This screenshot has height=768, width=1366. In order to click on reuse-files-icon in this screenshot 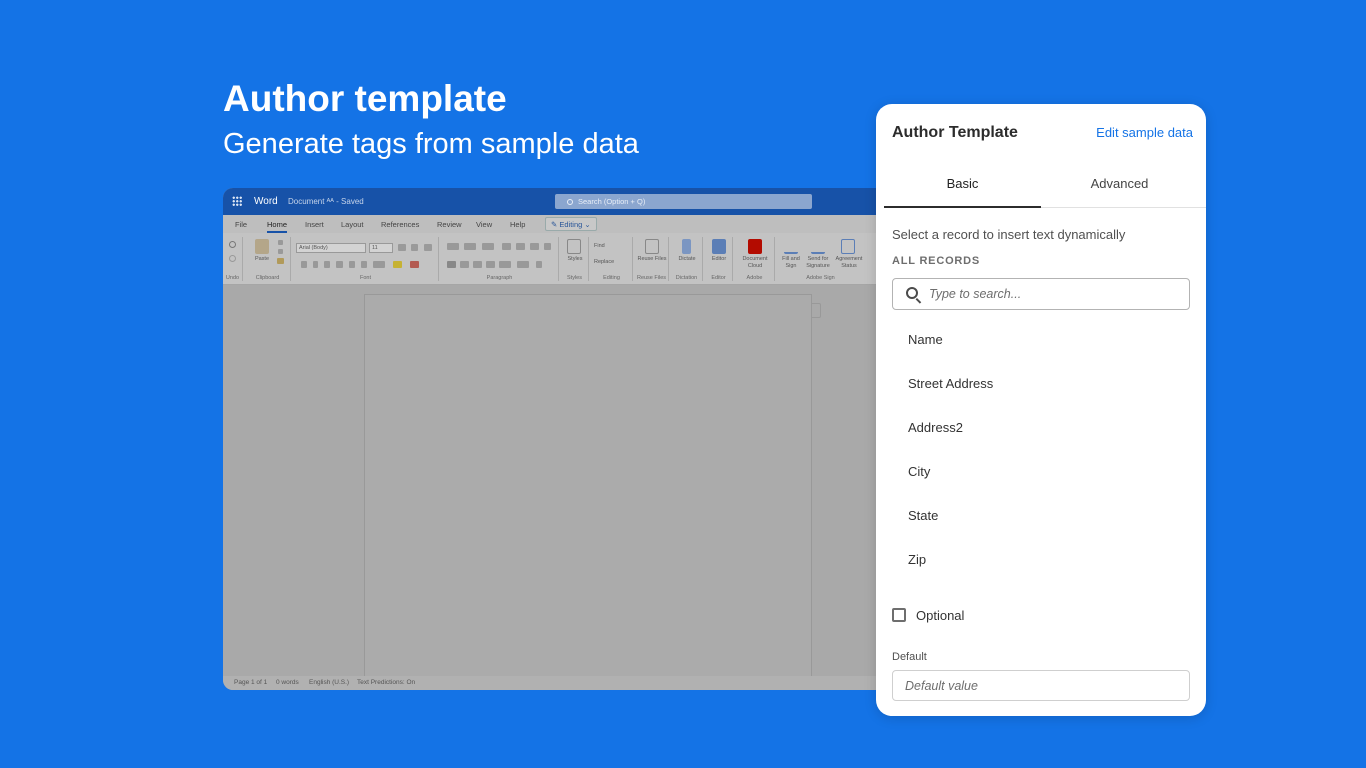, I will do `click(652, 246)`.